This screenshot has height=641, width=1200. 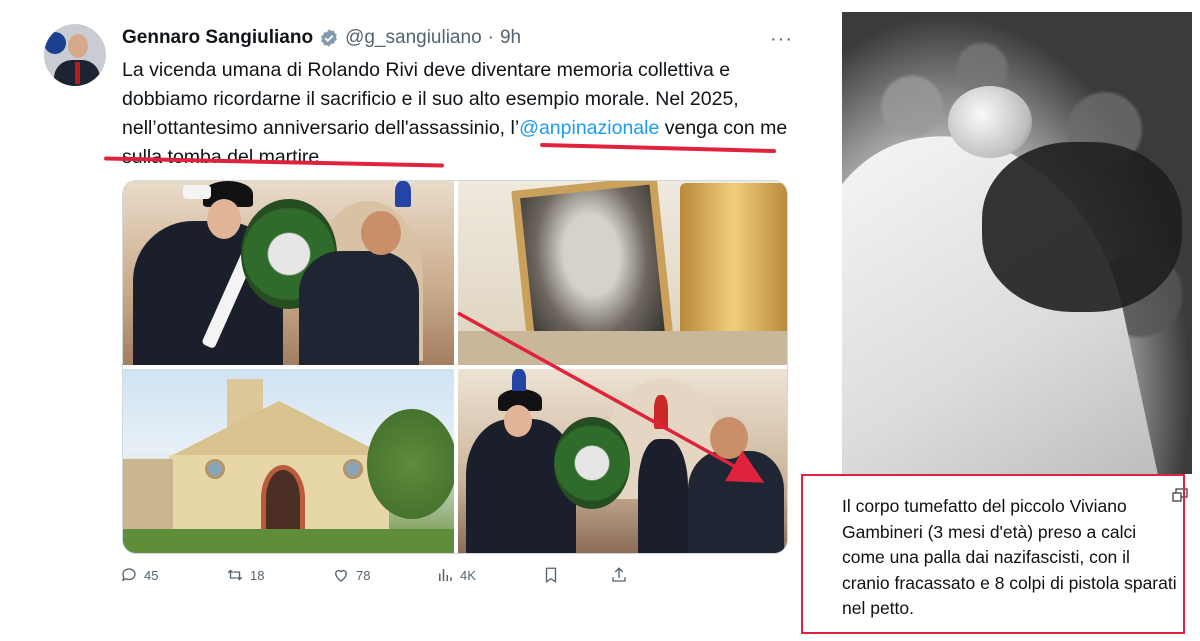 I want to click on share-button, so click(x=619, y=575).